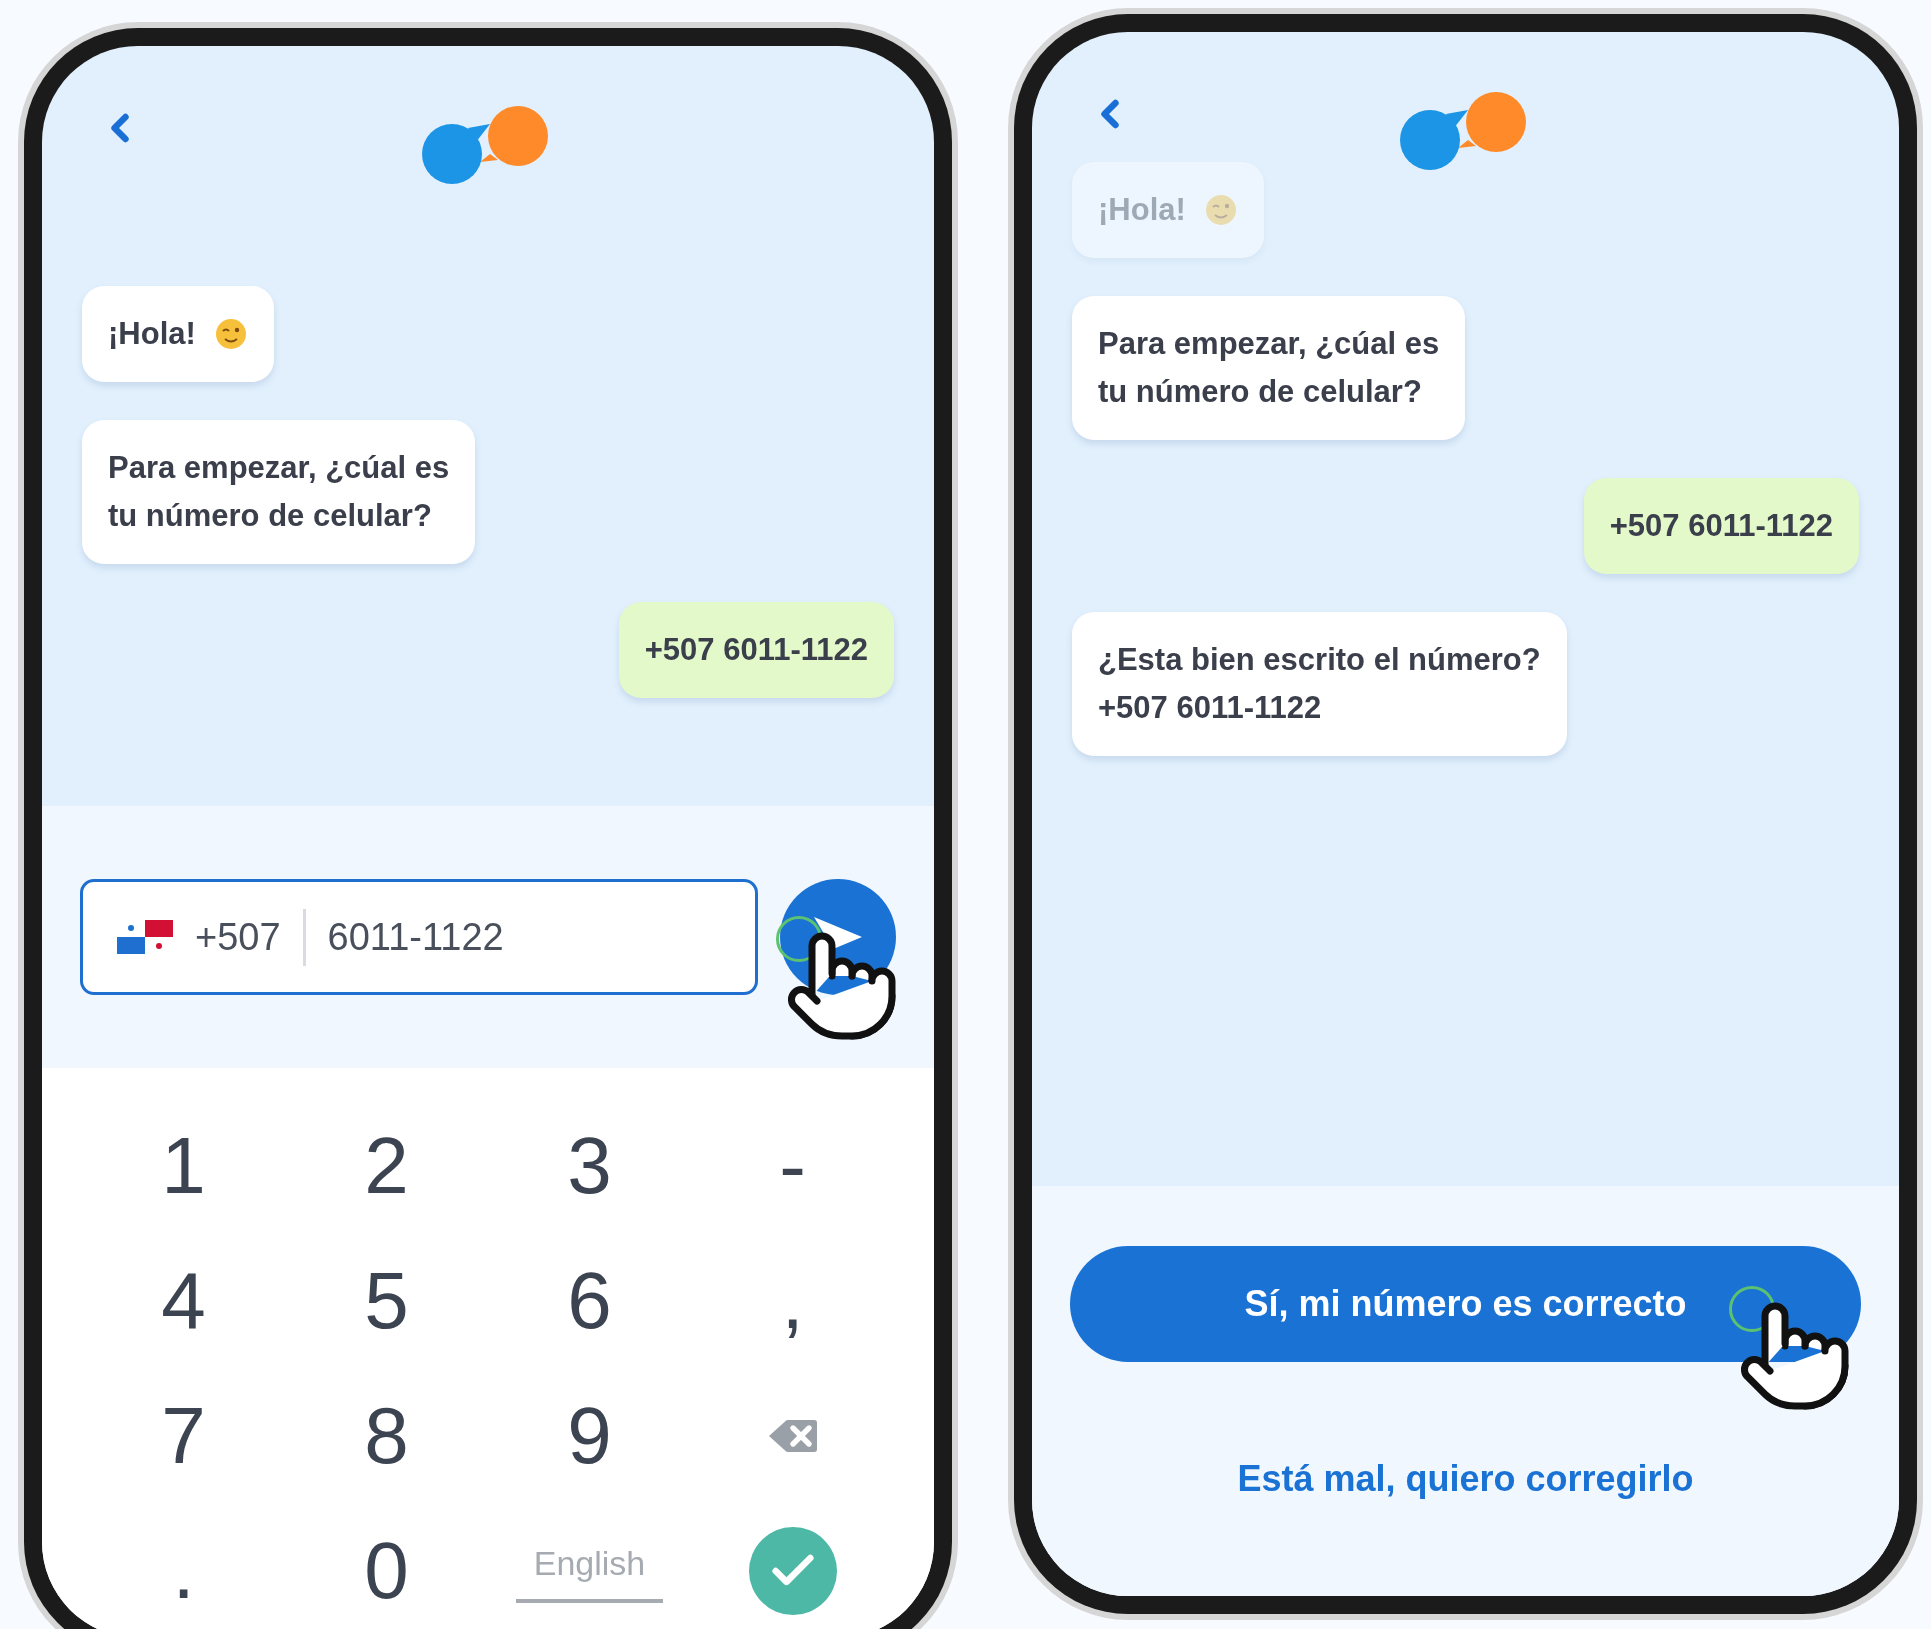 Image resolution: width=1931 pixels, height=1629 pixels. What do you see at coordinates (386, 1435) in the screenshot?
I see `keypad-key: 8` at bounding box center [386, 1435].